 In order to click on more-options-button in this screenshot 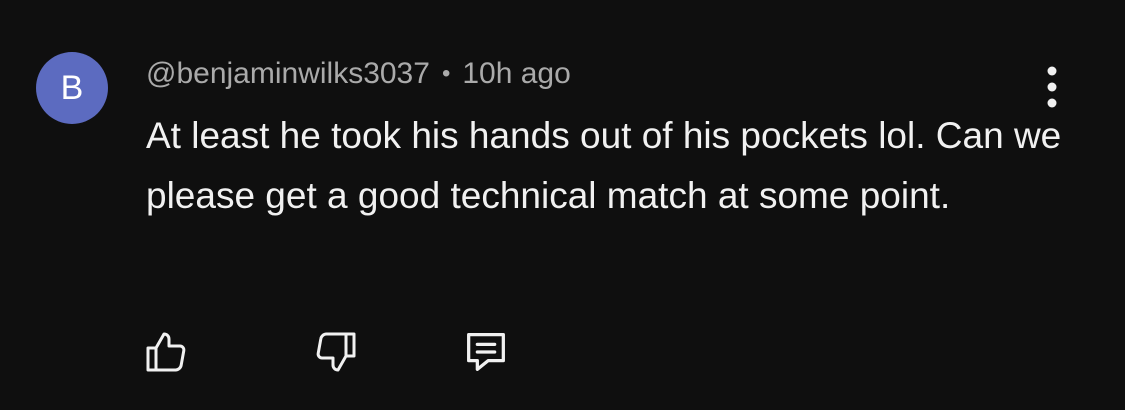, I will do `click(1052, 87)`.